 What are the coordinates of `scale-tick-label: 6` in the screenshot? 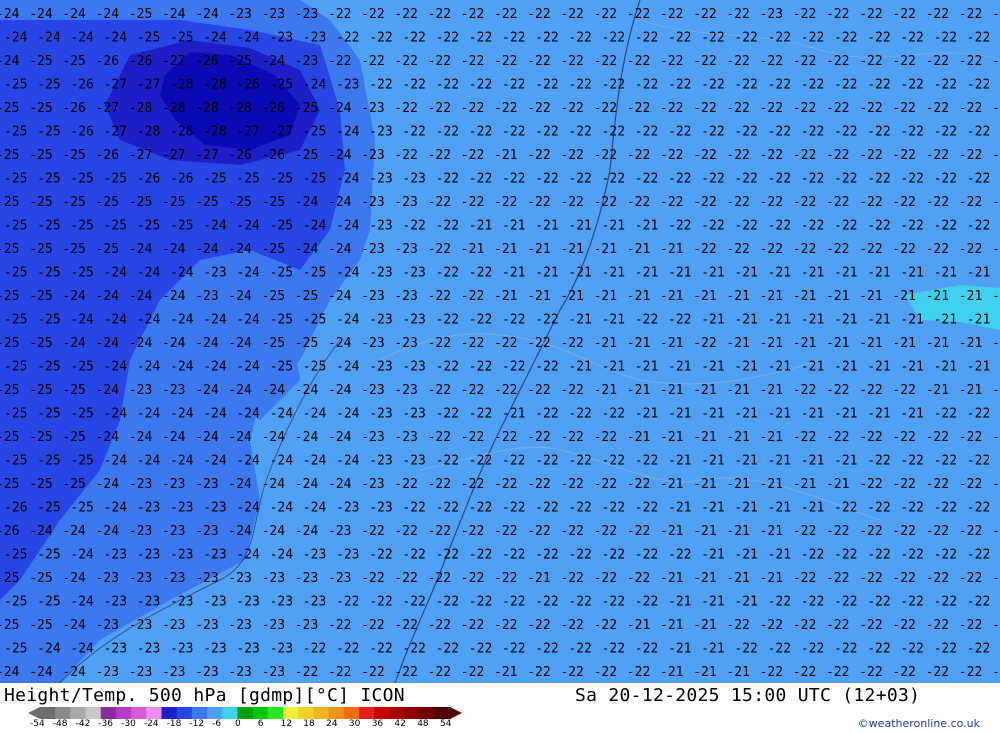 It's located at (260, 724).